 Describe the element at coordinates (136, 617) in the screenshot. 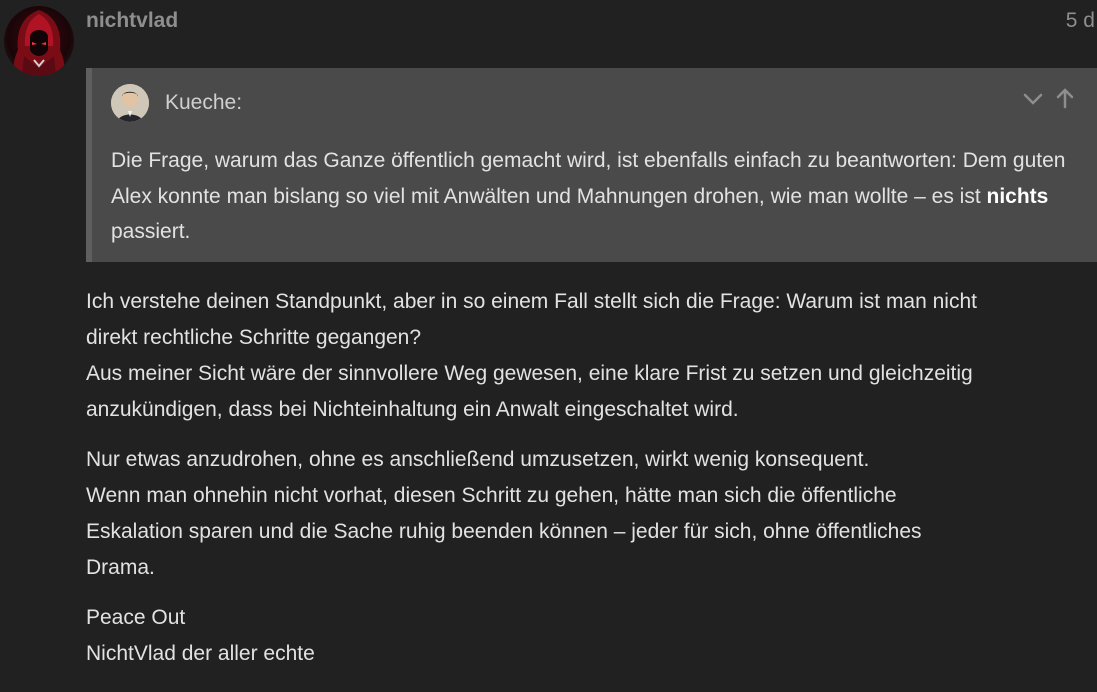

I see `post-line: Peace Out` at that location.